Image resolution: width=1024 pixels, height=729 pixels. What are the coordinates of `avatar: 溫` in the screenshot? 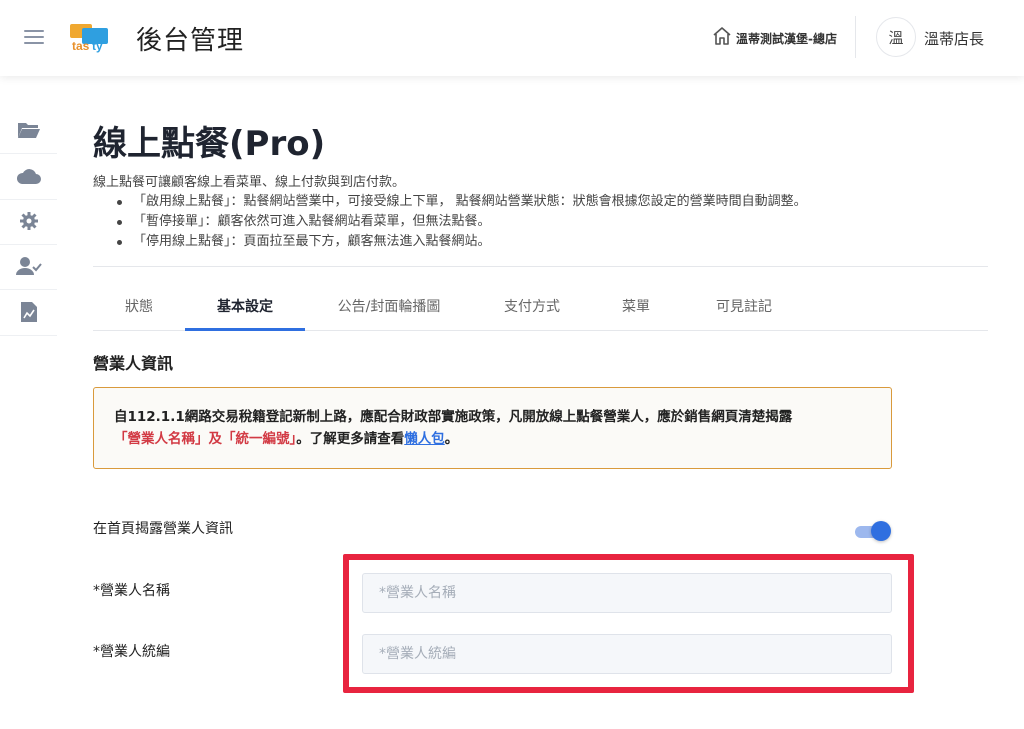 It's located at (896, 37).